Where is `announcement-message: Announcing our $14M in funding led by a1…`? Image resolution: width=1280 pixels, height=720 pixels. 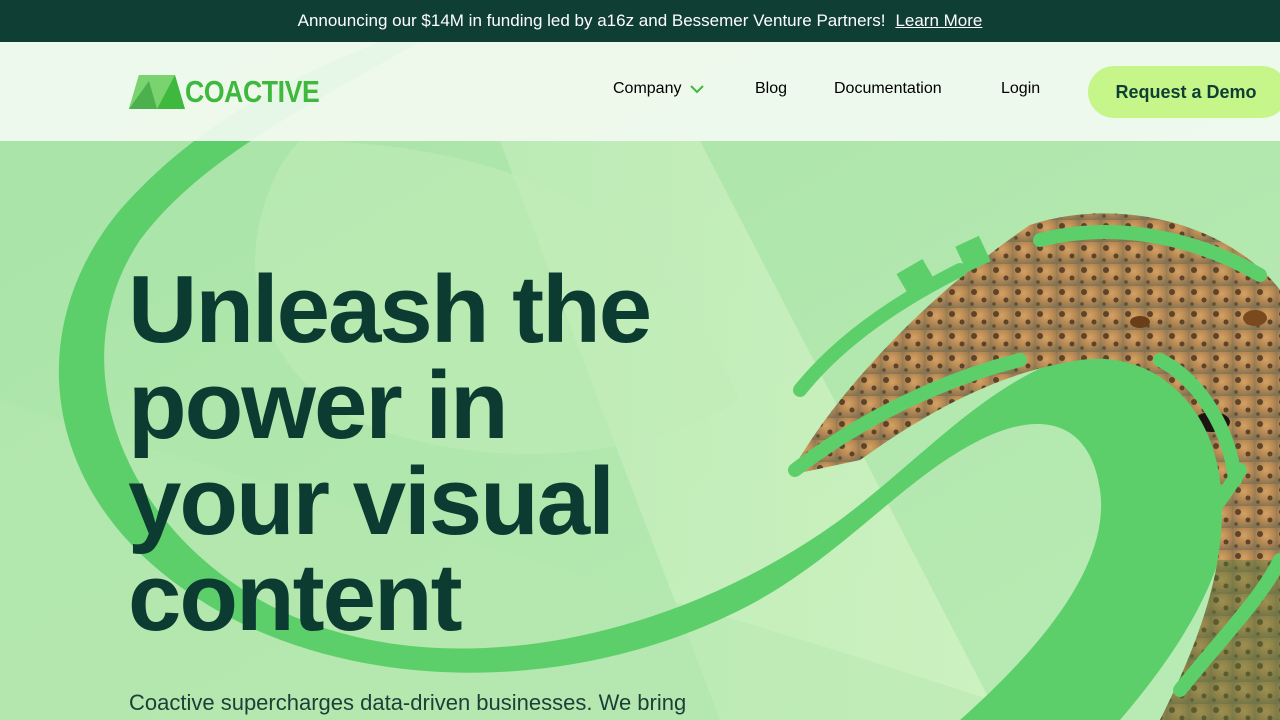
announcement-message: Announcing our $14M in funding led by a1… is located at coordinates (592, 21).